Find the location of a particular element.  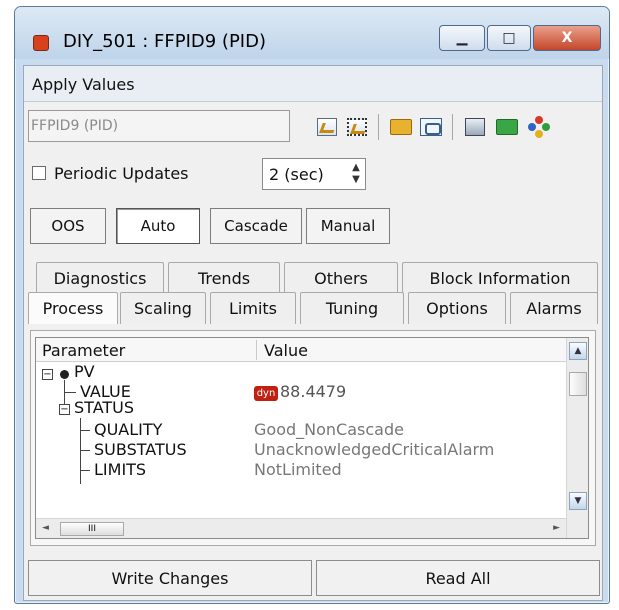

menu-bar: Apply Values is located at coordinates (313, 84).